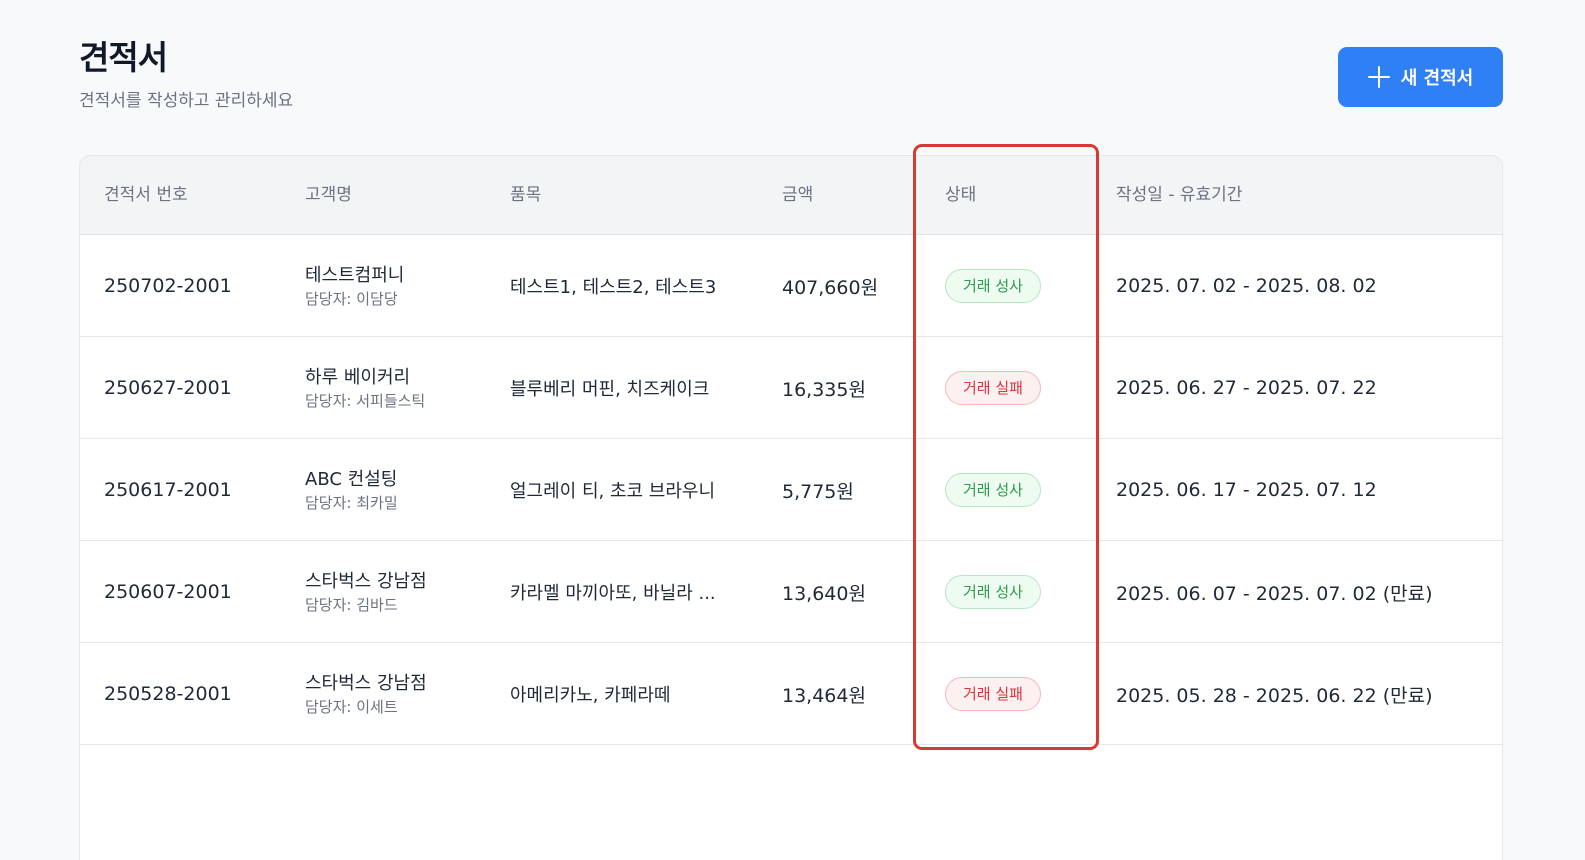 The width and height of the screenshot is (1585, 860). What do you see at coordinates (1378, 77) in the screenshot?
I see `plus-icon` at bounding box center [1378, 77].